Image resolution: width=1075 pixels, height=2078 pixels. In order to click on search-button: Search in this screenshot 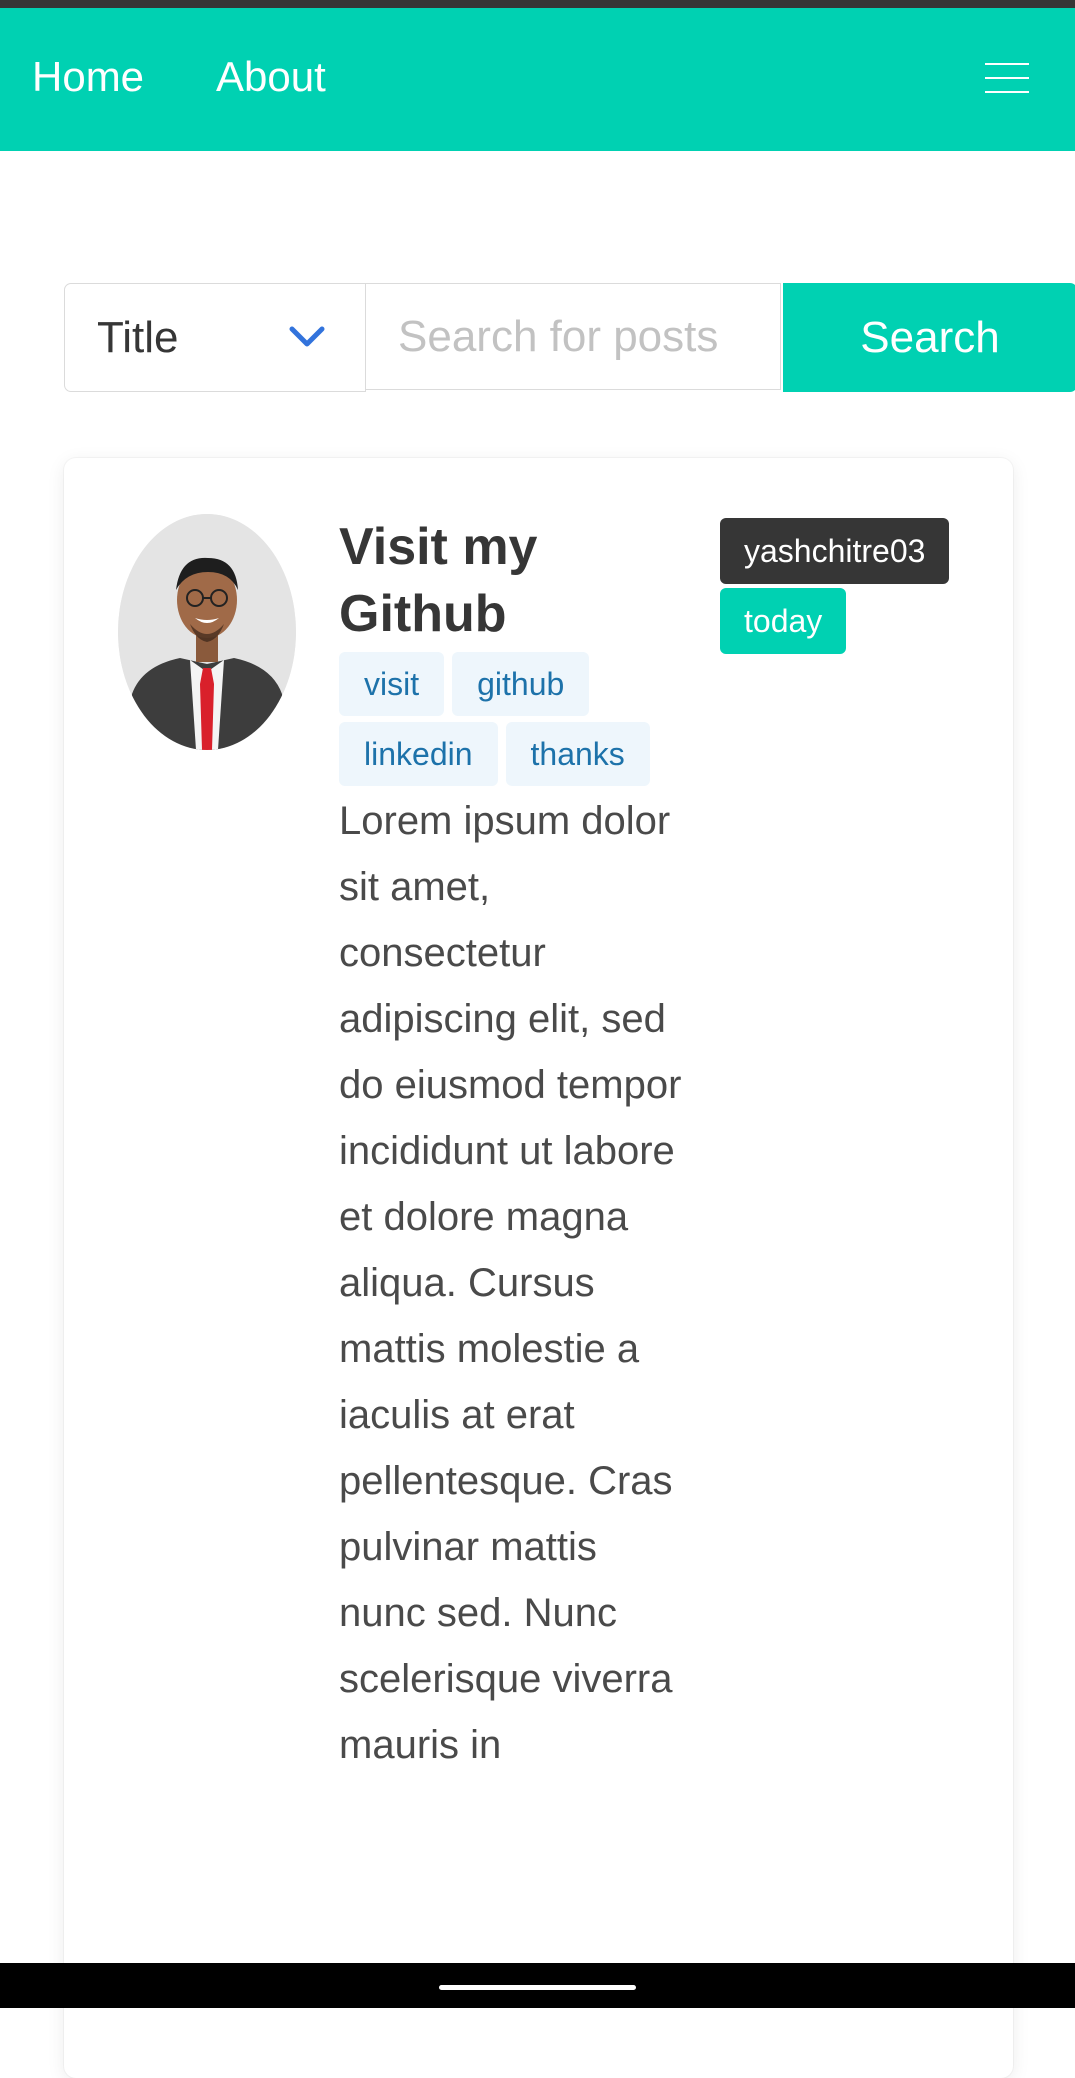, I will do `click(929, 337)`.